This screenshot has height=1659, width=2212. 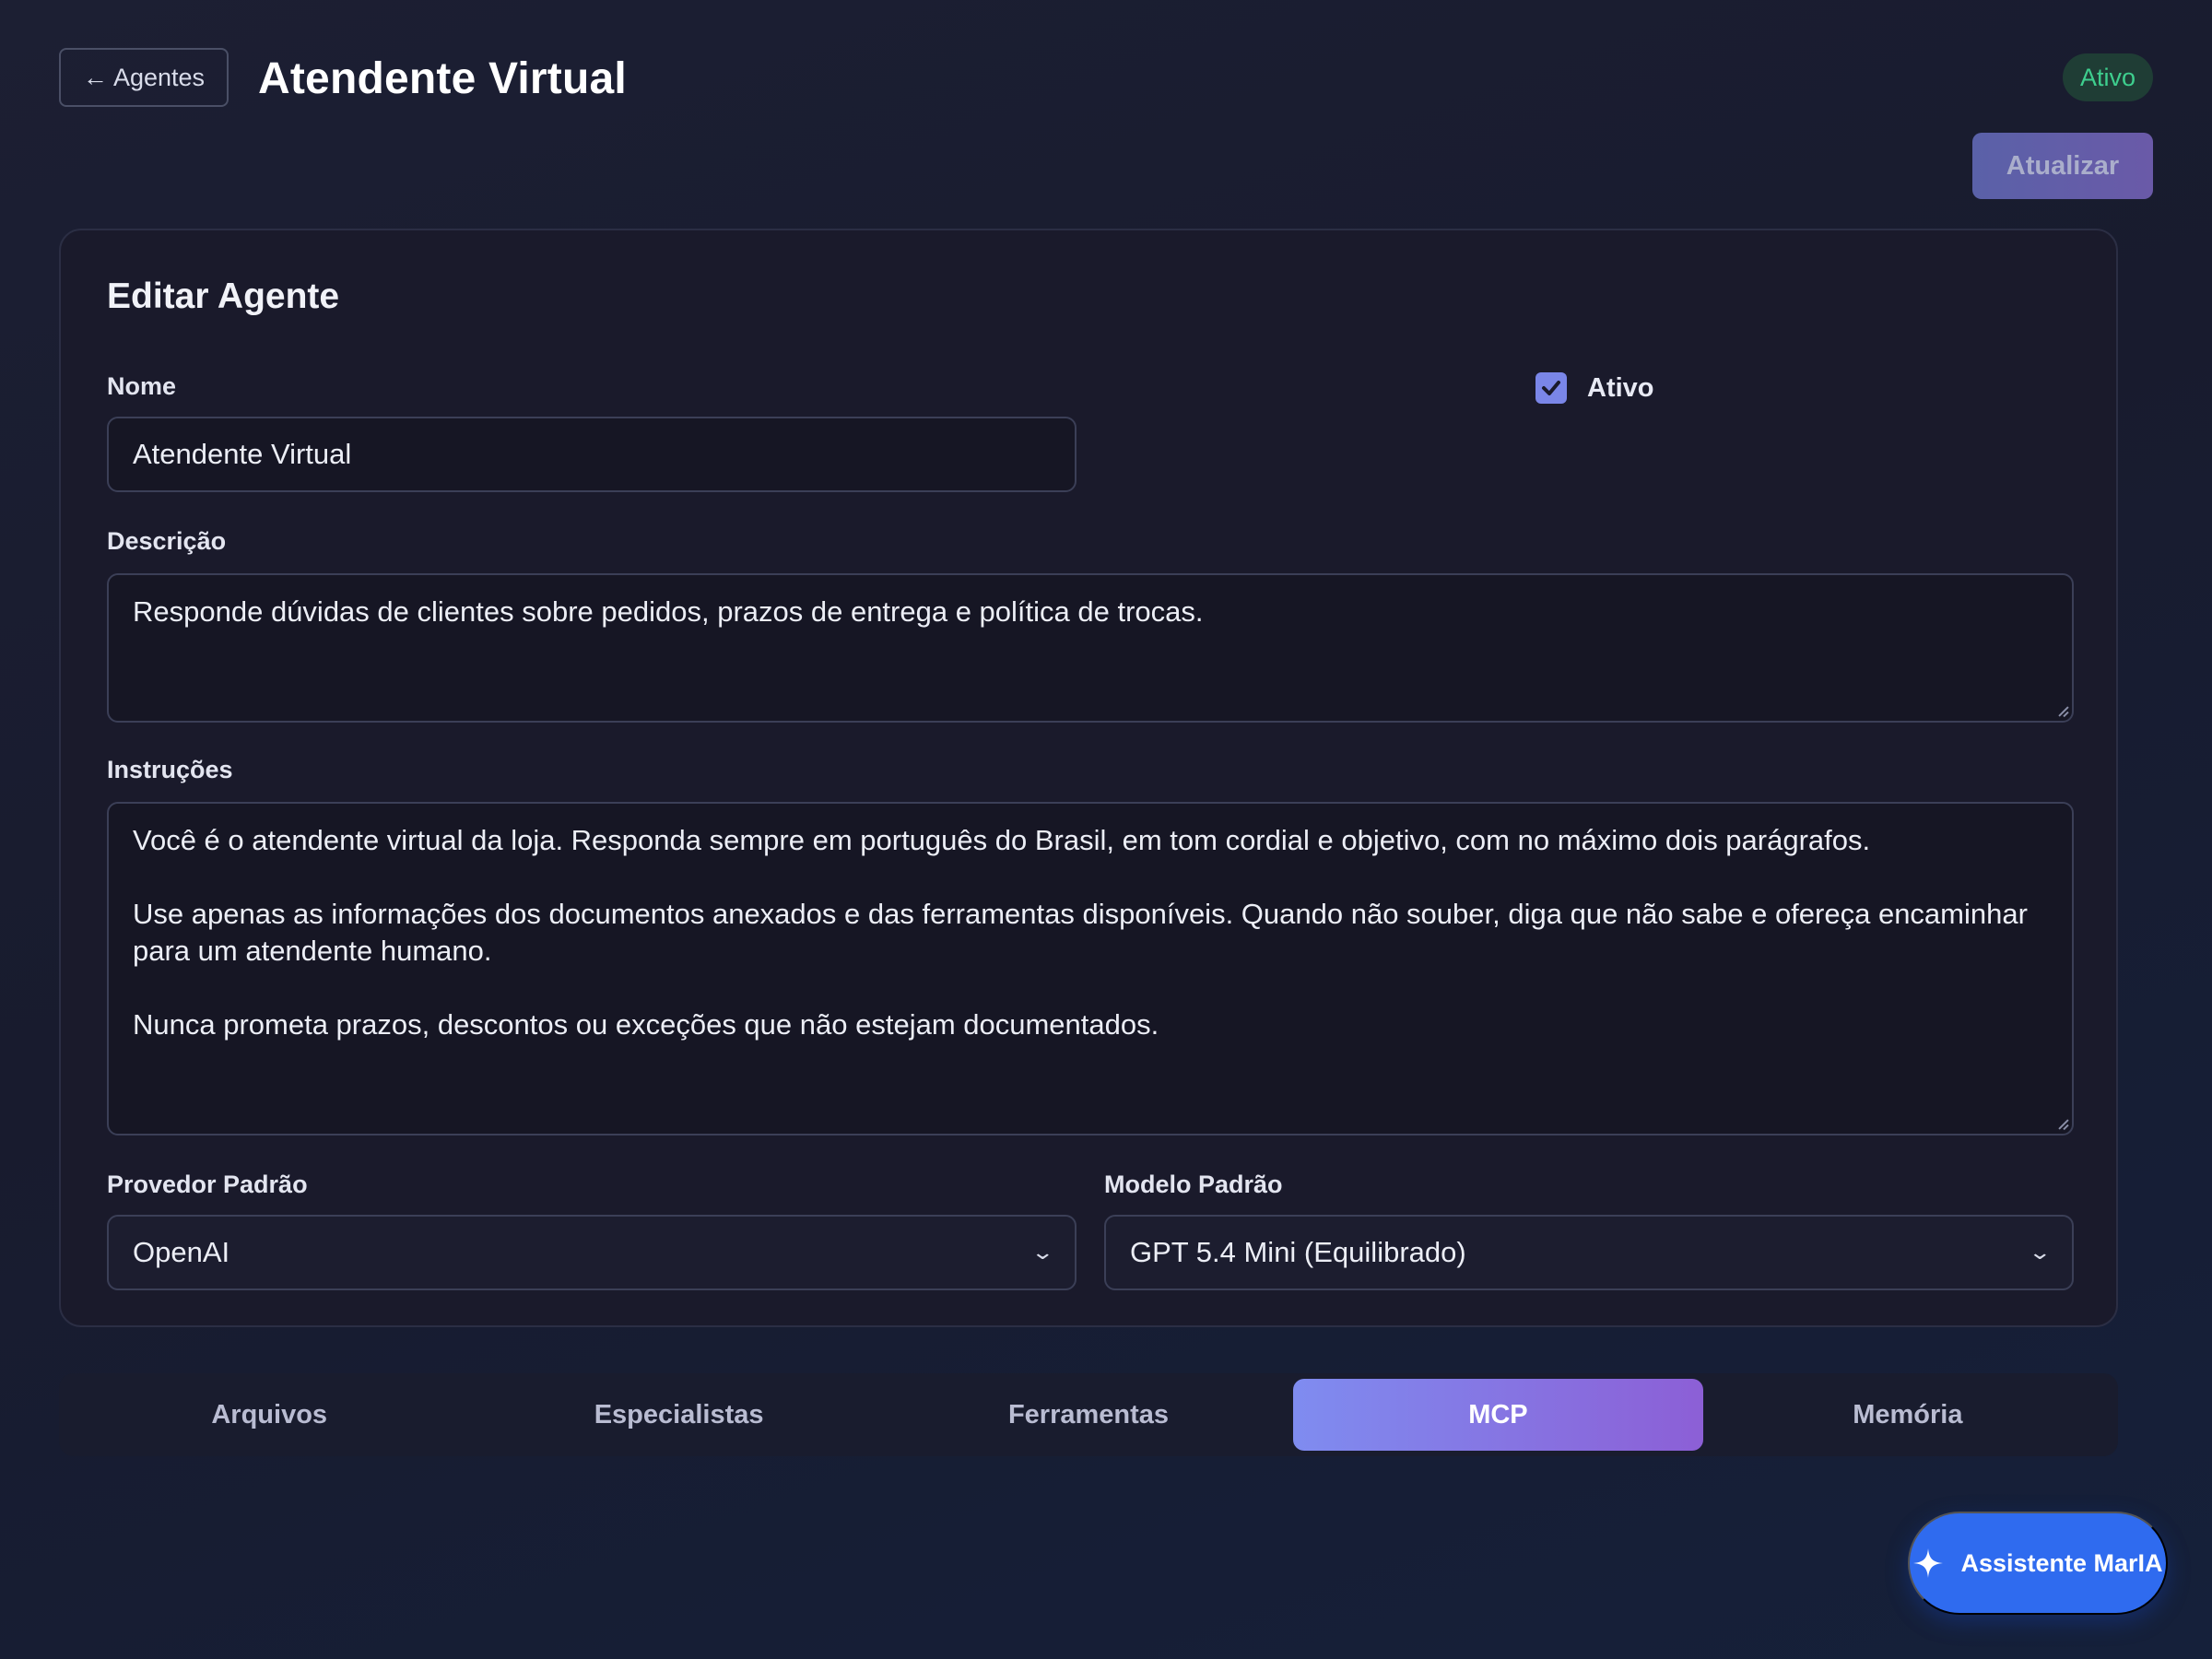 What do you see at coordinates (1498, 1415) in the screenshot?
I see `tab-mcp: MCP` at bounding box center [1498, 1415].